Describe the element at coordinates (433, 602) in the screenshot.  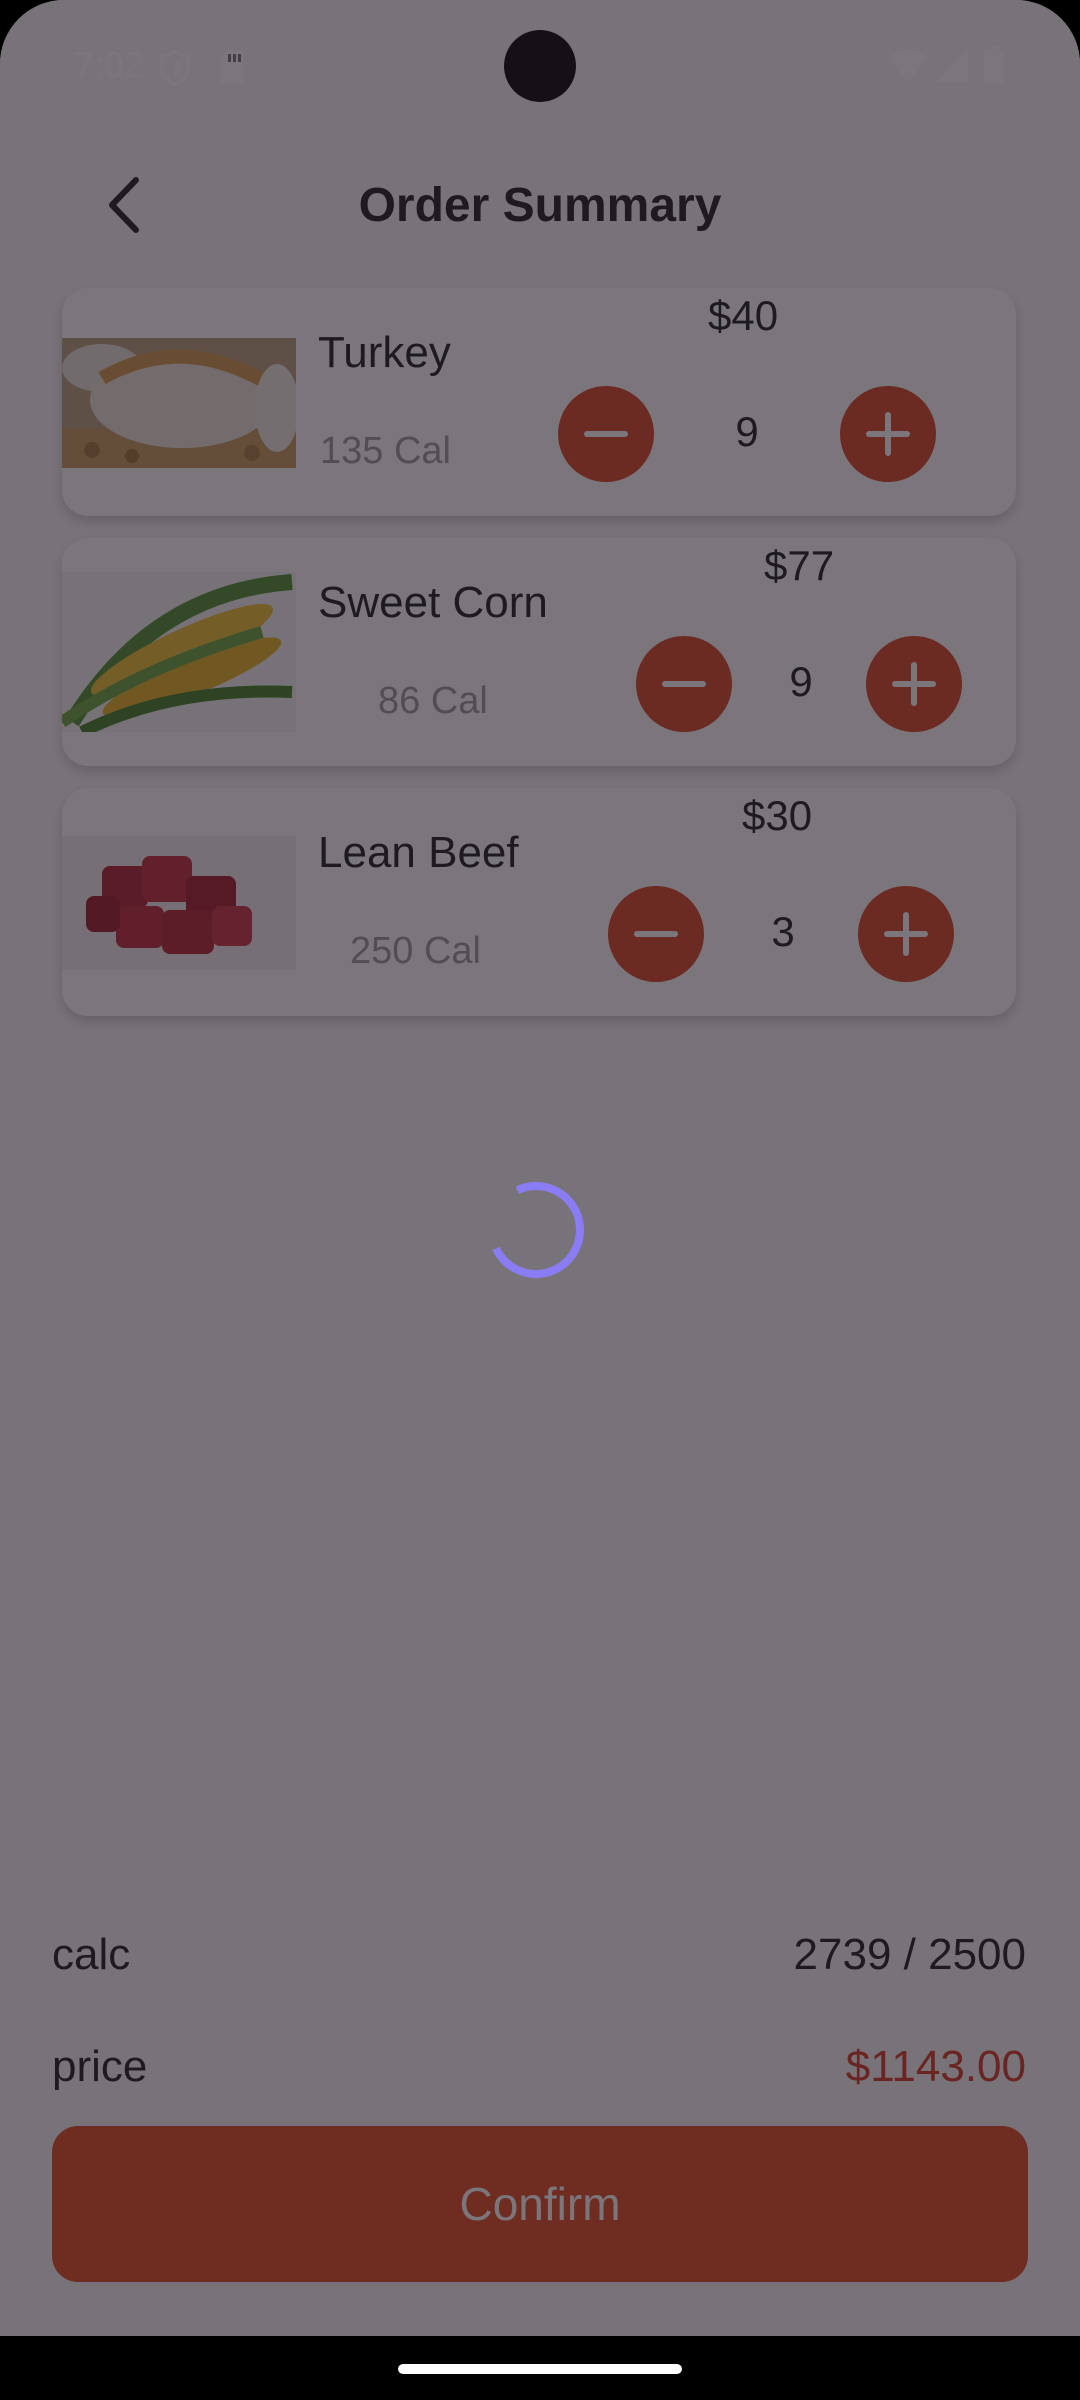
I see `item-name: Sweet Corn` at that location.